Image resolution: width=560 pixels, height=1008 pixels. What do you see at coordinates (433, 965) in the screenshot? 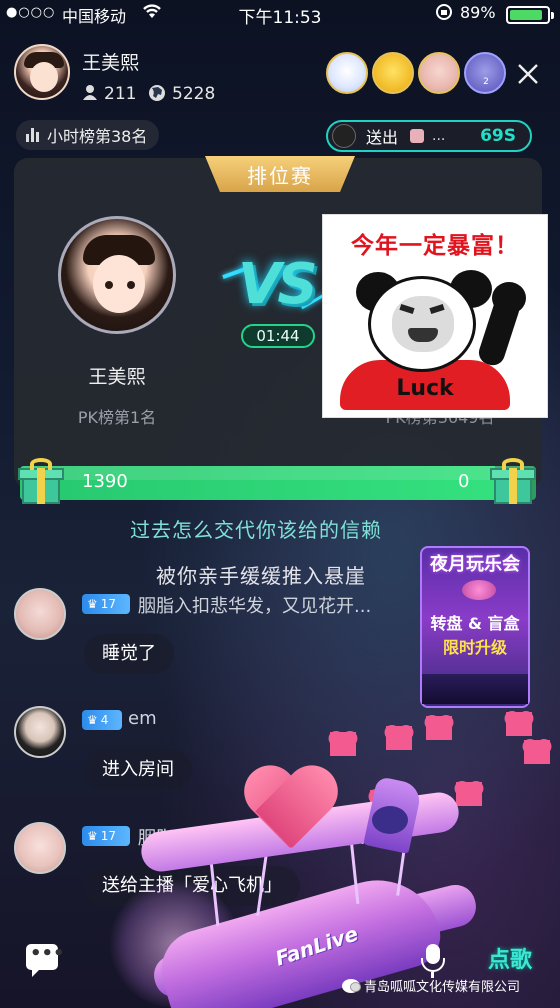
I see `microphone-stand` at bounding box center [433, 965].